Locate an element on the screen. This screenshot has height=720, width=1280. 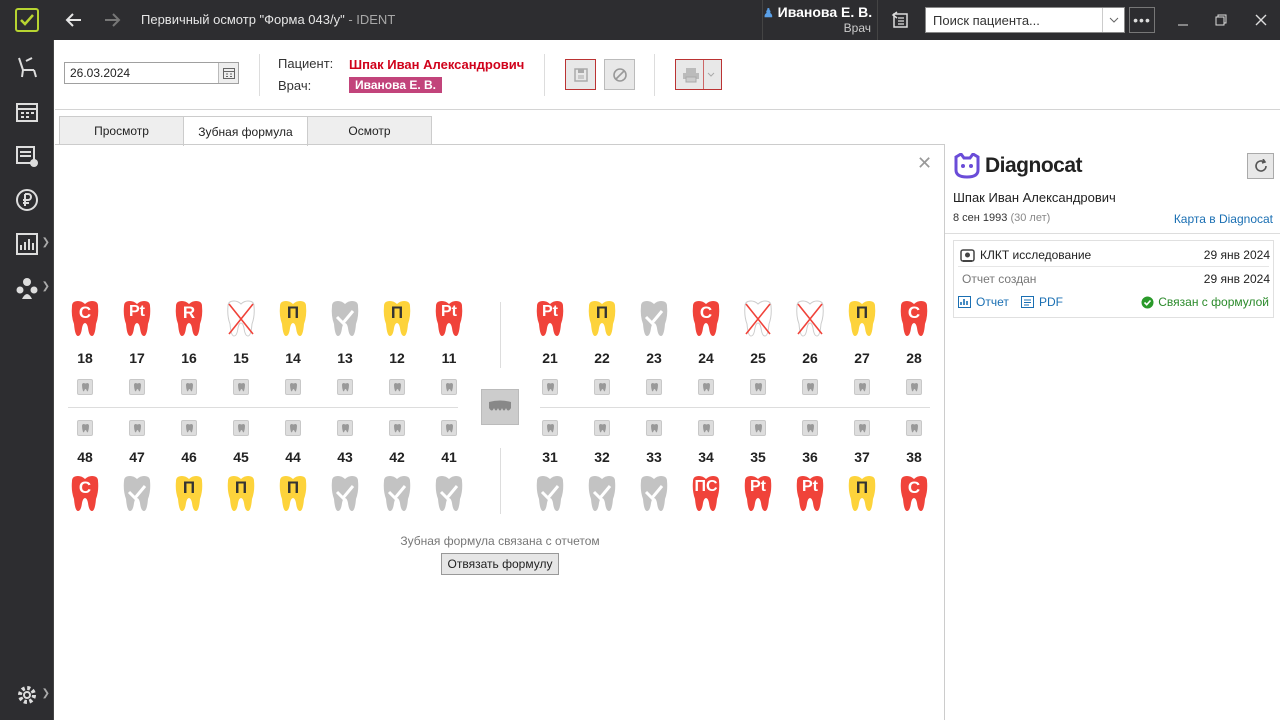
restore-icon is located at coordinates (1221, 20).